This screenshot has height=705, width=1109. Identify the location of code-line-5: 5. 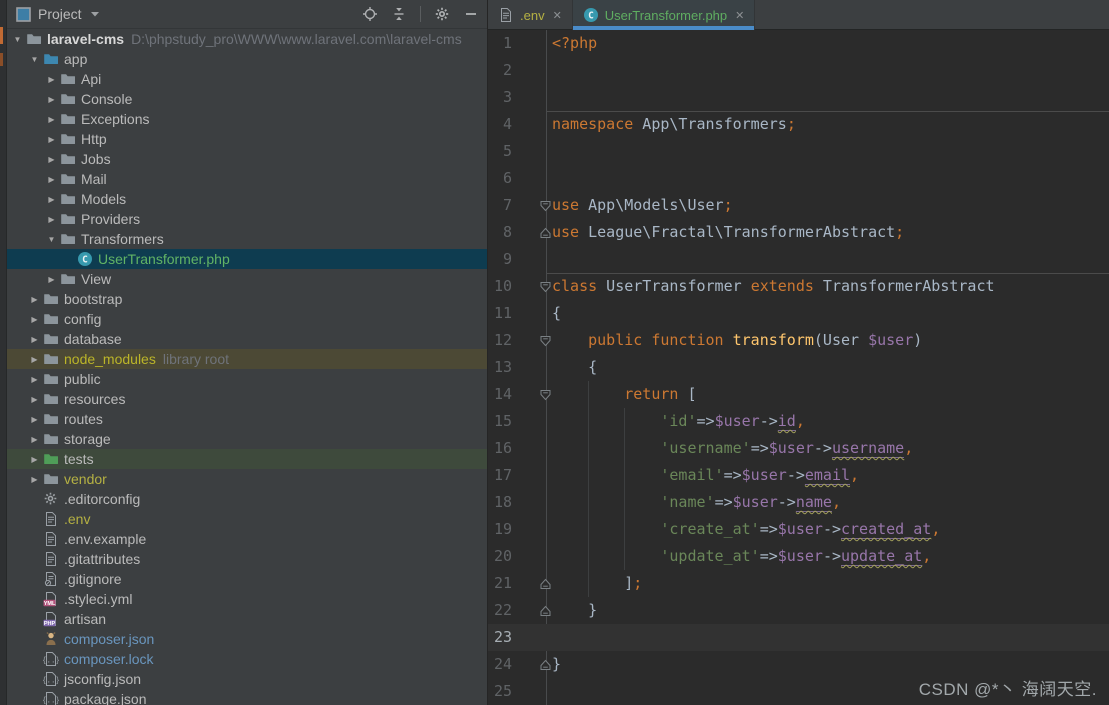
(798, 151).